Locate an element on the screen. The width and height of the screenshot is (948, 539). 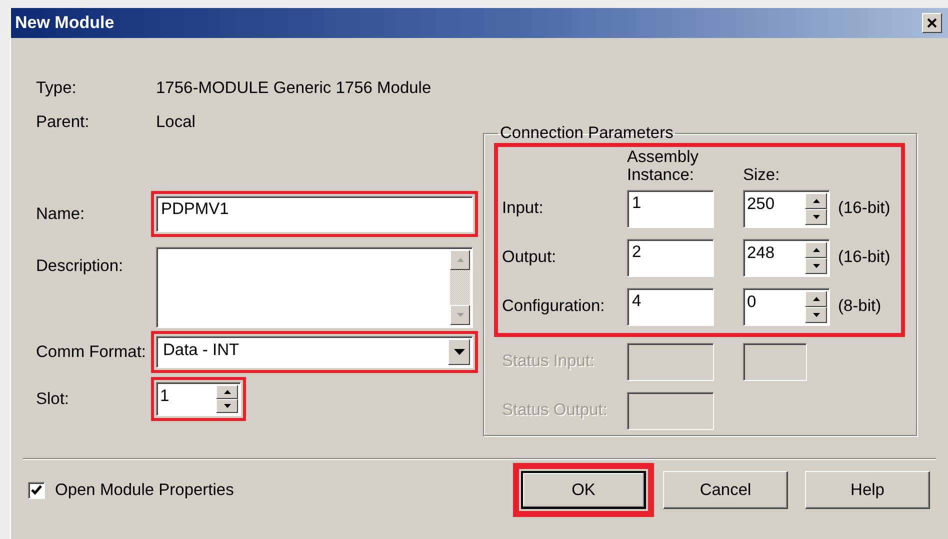
group-title: Connection Parameters is located at coordinates (586, 133).